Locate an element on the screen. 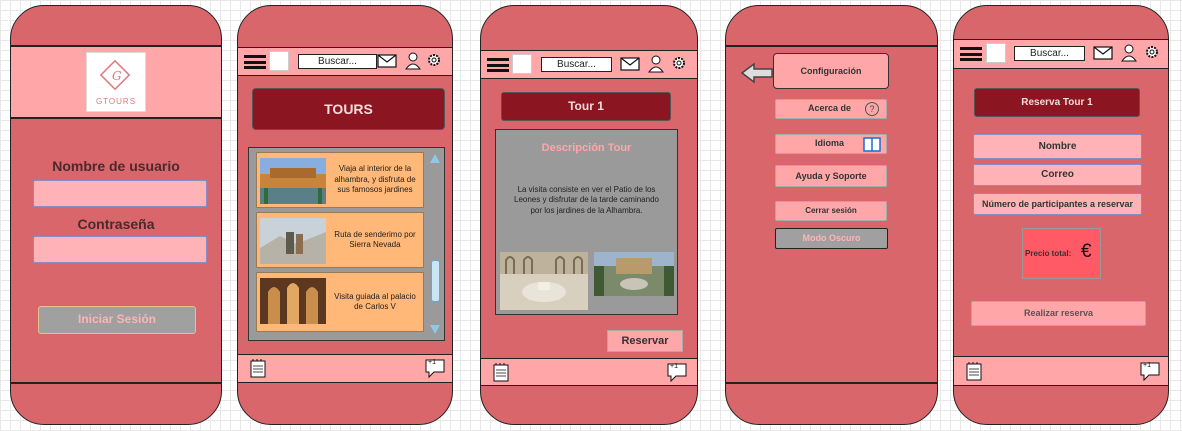 Image resolution: width=1182 pixels, height=431 pixels. tour-image-alhambra is located at coordinates (293, 181).